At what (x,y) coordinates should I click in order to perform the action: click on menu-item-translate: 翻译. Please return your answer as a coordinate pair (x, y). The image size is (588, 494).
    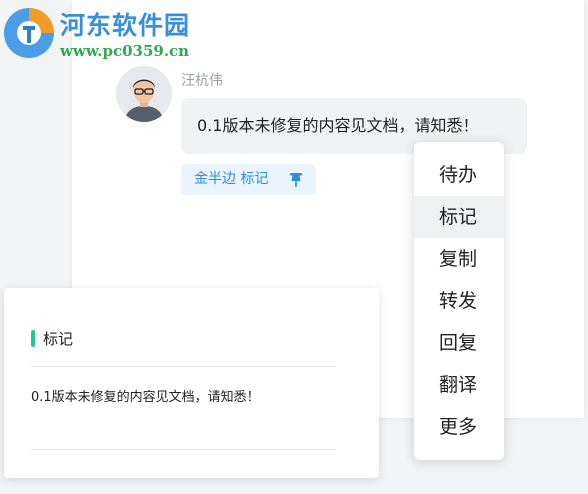
    Looking at the image, I should click on (459, 385).